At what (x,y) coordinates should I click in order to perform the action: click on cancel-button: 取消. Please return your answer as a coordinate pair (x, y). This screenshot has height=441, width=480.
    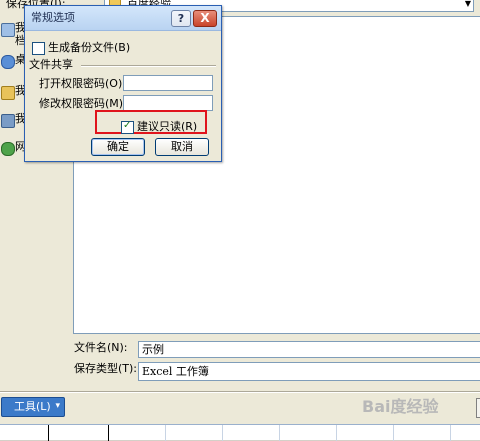
    Looking at the image, I should click on (182, 147).